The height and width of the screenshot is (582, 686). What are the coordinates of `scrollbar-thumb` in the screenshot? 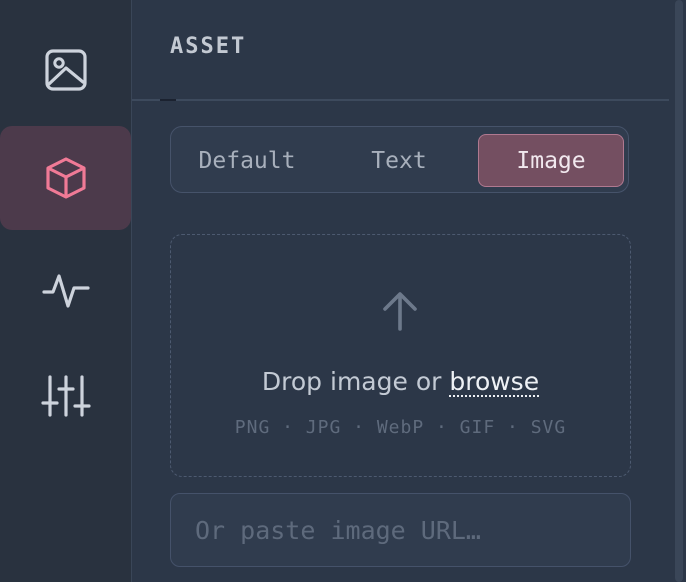 It's located at (679, 291).